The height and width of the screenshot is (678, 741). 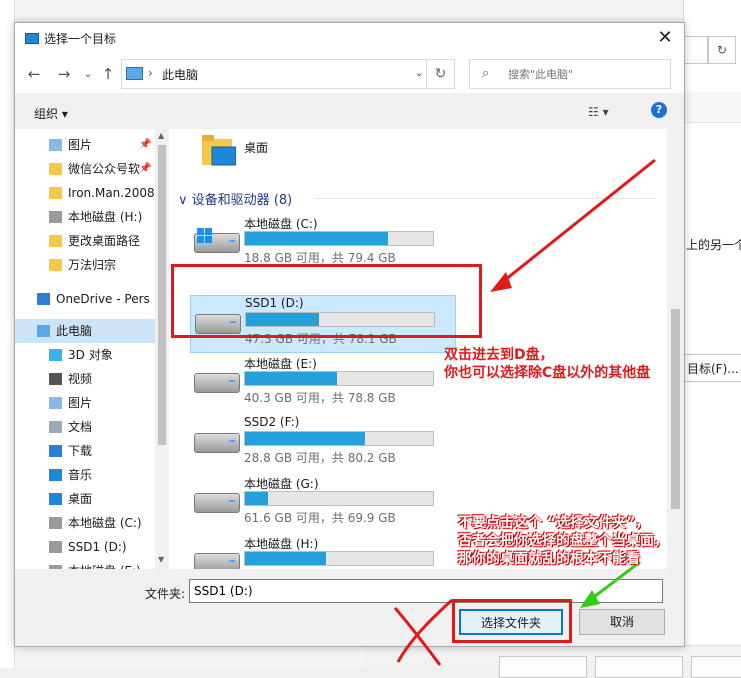 I want to click on sidebar-item: SSD1 (D:), so click(x=85, y=547).